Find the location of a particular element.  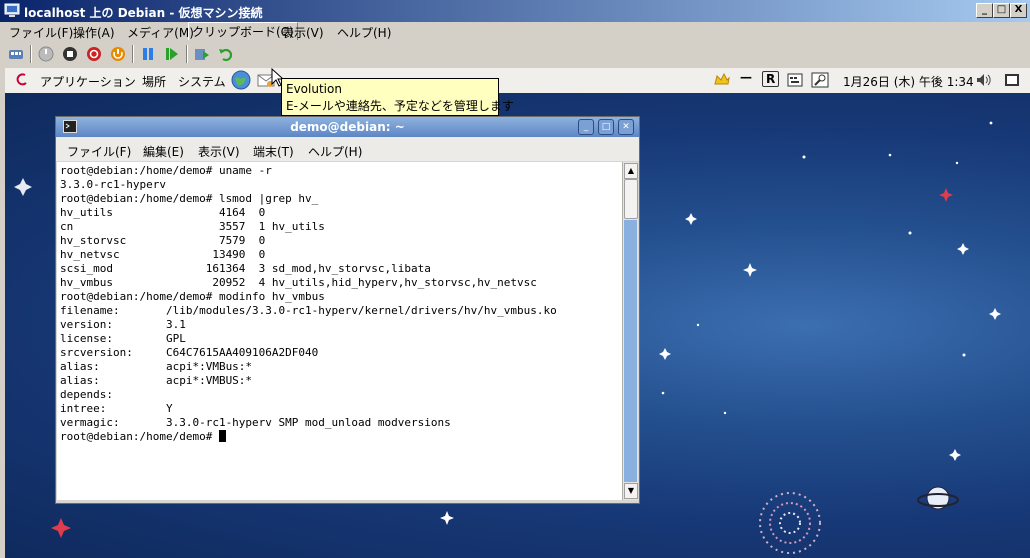

user-crown-icon is located at coordinates (722, 80).